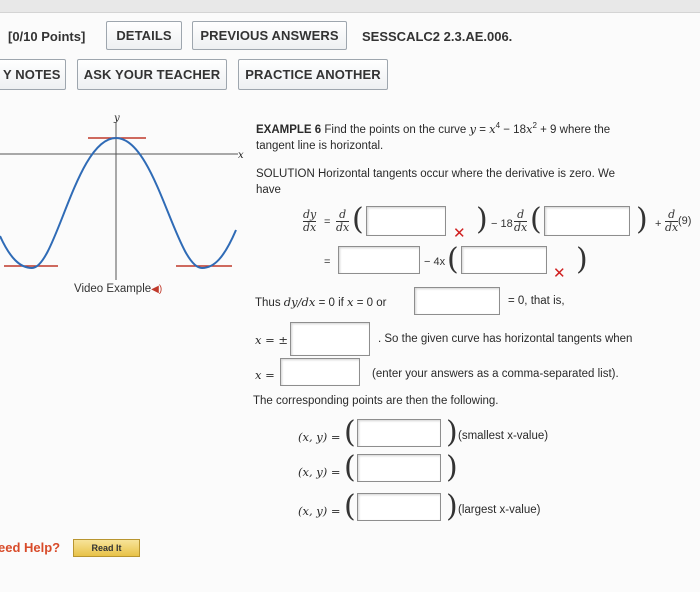  What do you see at coordinates (546, 129) in the screenshot?
I see `term-plus9: + 9` at bounding box center [546, 129].